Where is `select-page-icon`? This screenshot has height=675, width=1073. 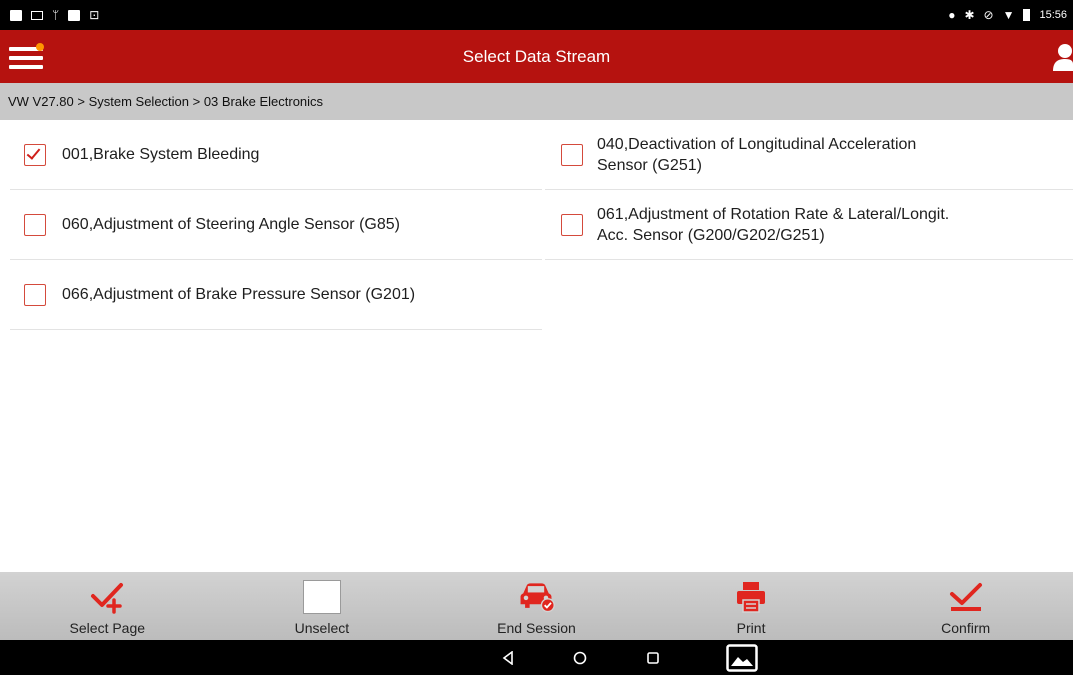
select-page-icon is located at coordinates (107, 597).